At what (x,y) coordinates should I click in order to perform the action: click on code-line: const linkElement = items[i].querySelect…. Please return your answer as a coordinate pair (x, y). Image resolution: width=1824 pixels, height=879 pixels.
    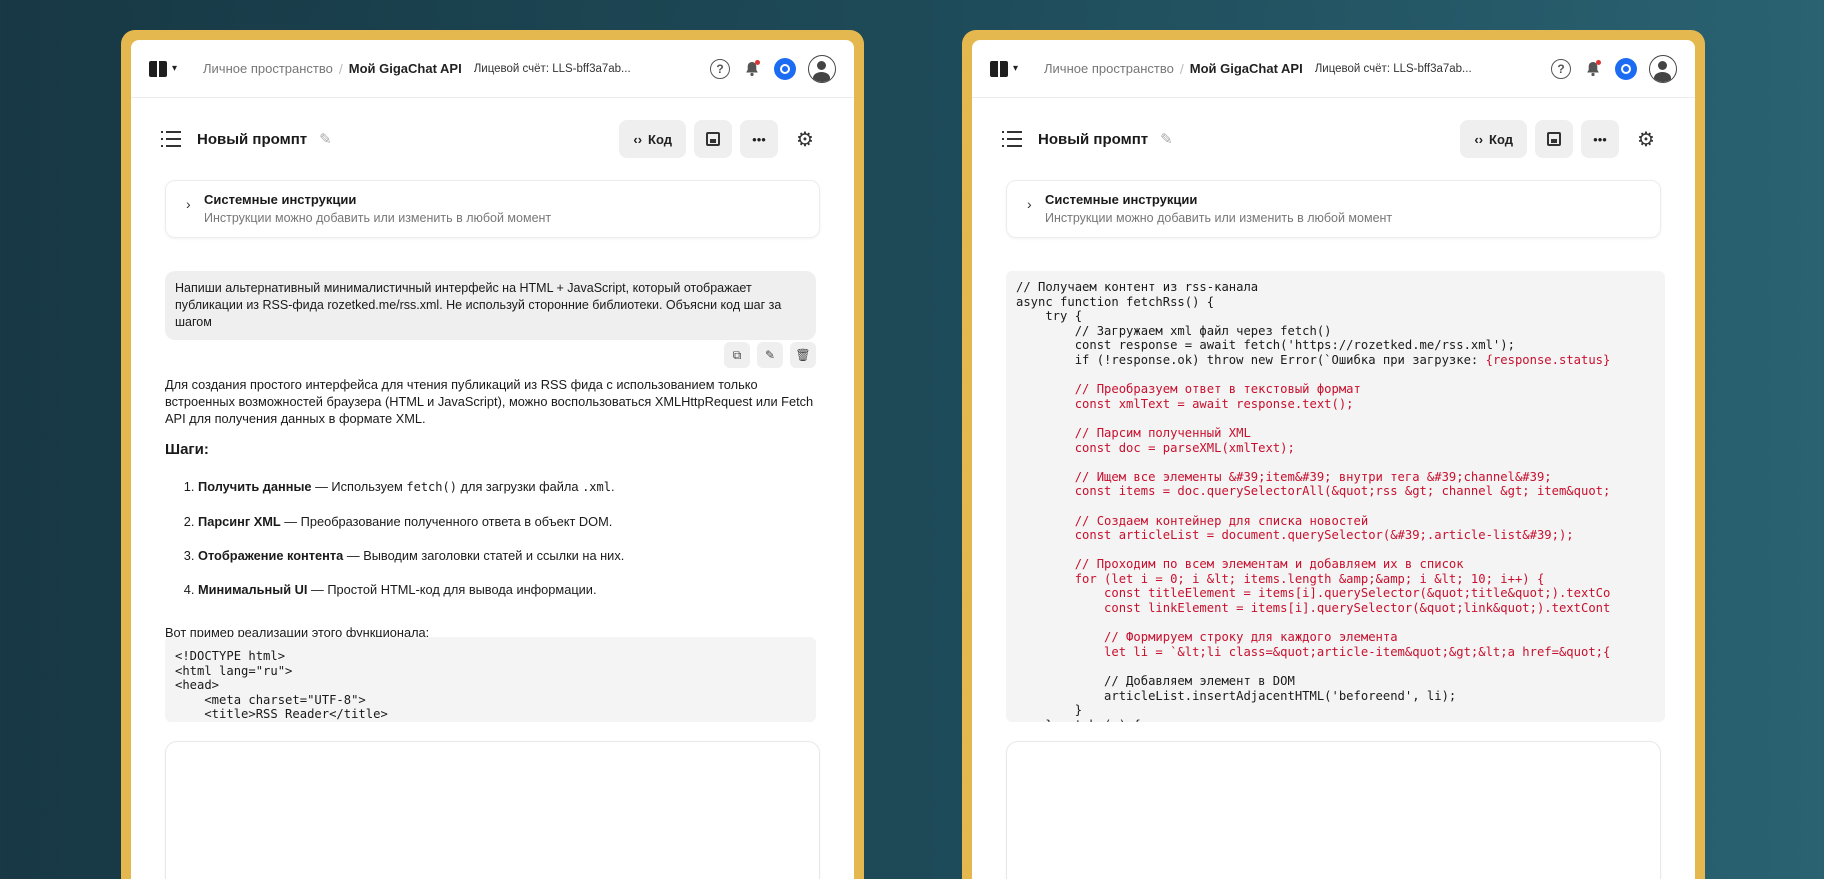
    Looking at the image, I should click on (1313, 608).